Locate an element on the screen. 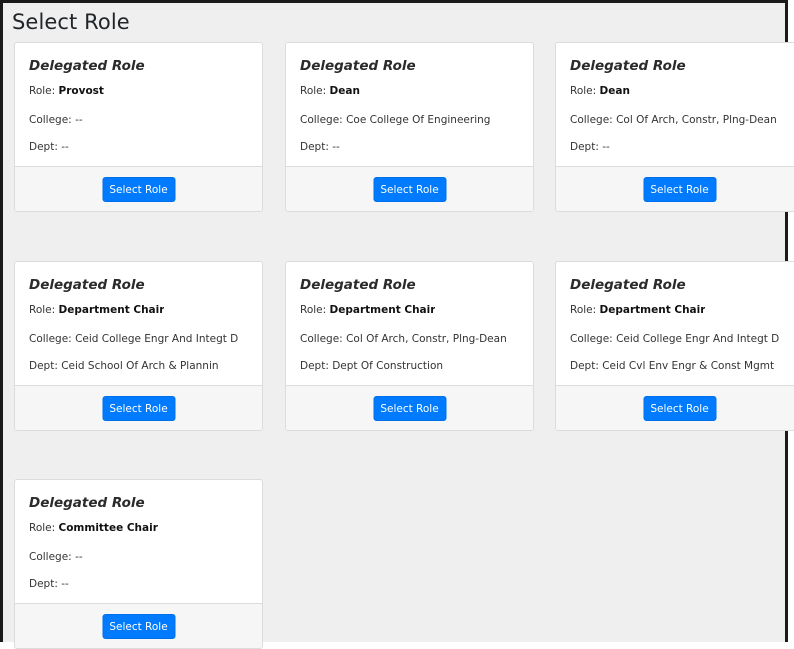  dept-line: Dept: Dept Of Construction is located at coordinates (371, 366).